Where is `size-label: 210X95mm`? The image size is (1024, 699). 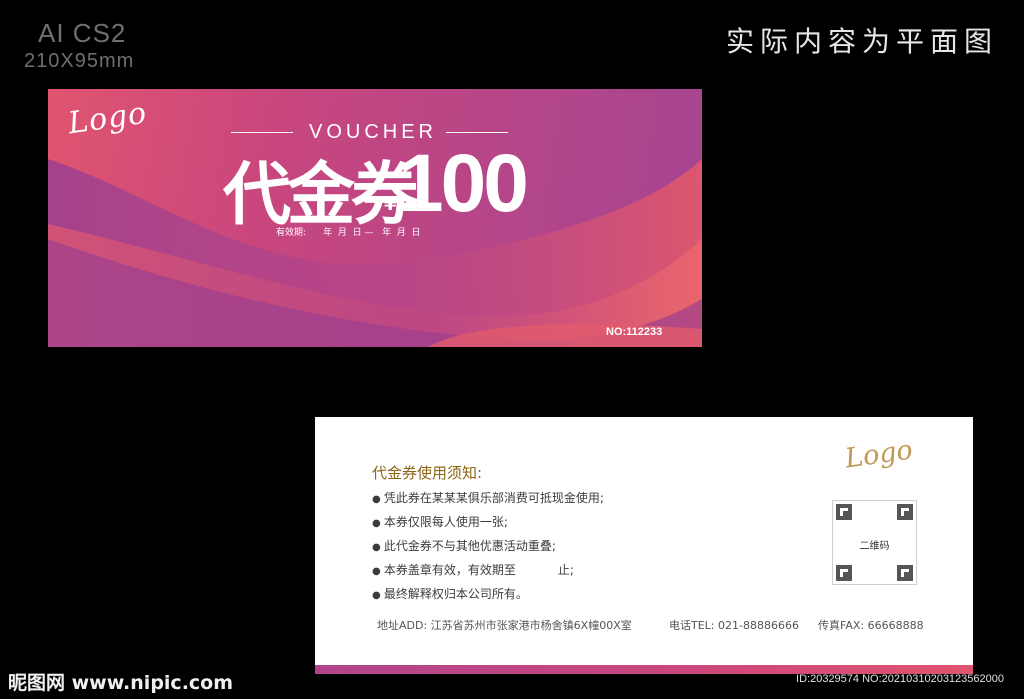 size-label: 210X95mm is located at coordinates (79, 61).